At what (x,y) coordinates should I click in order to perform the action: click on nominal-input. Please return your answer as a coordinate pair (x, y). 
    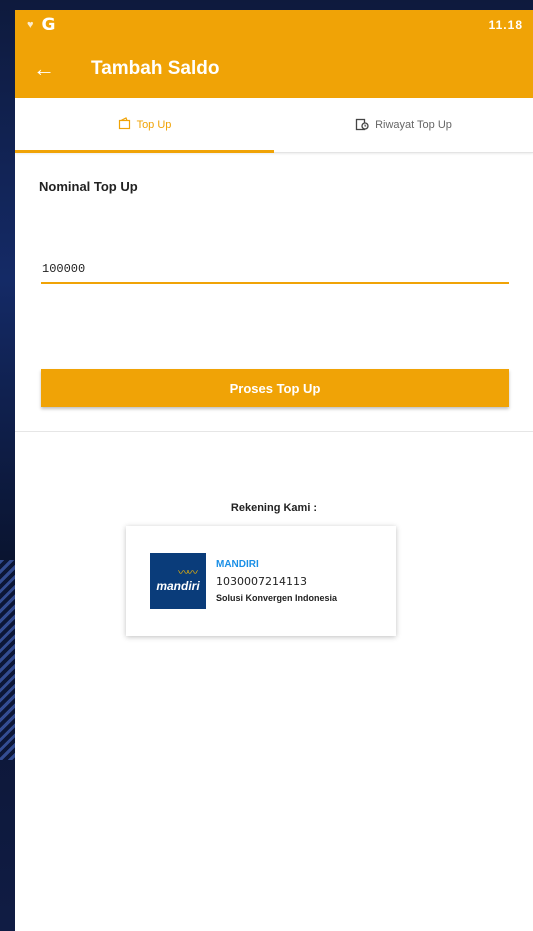
    Looking at the image, I should click on (275, 269).